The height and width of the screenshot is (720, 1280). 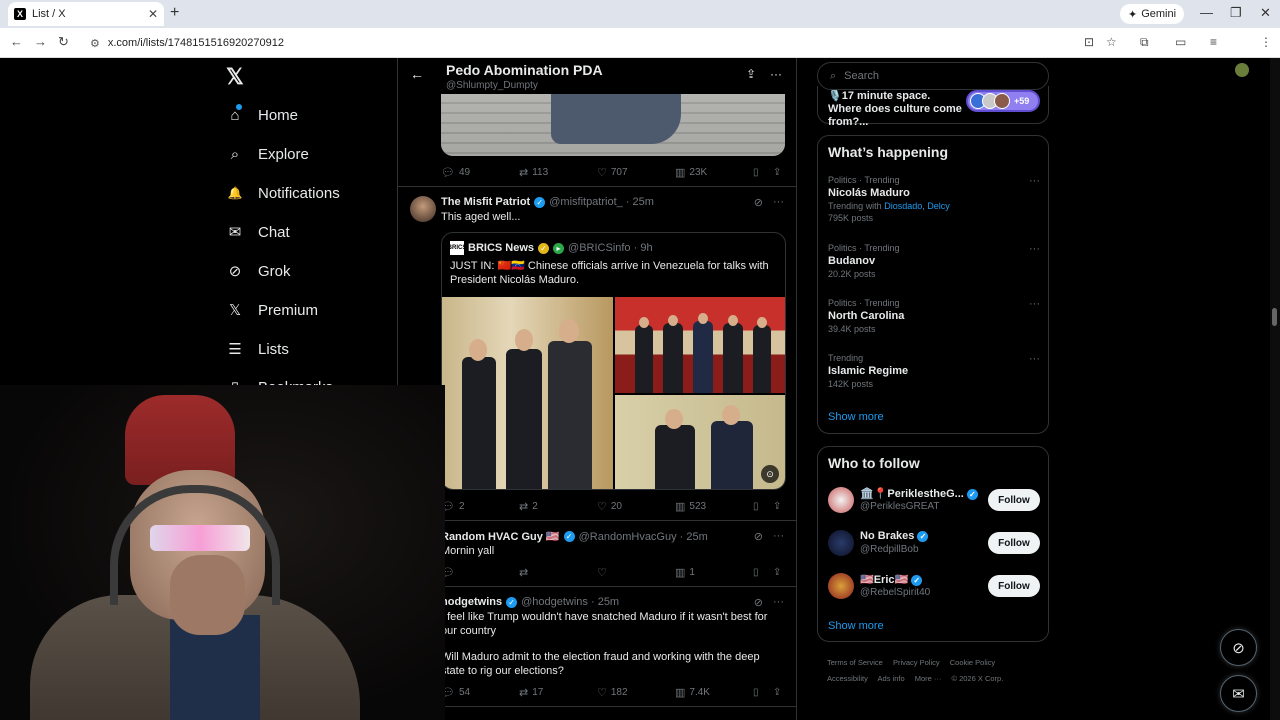 What do you see at coordinates (1089, 42) in the screenshot?
I see `install-app-icon: ⊡` at bounding box center [1089, 42].